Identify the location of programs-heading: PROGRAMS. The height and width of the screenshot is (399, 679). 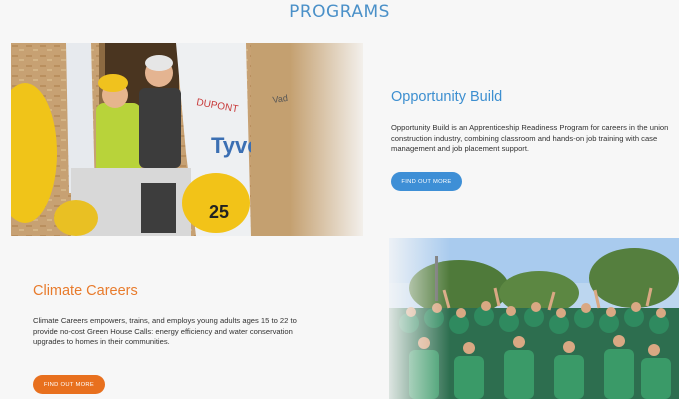
(339, 12).